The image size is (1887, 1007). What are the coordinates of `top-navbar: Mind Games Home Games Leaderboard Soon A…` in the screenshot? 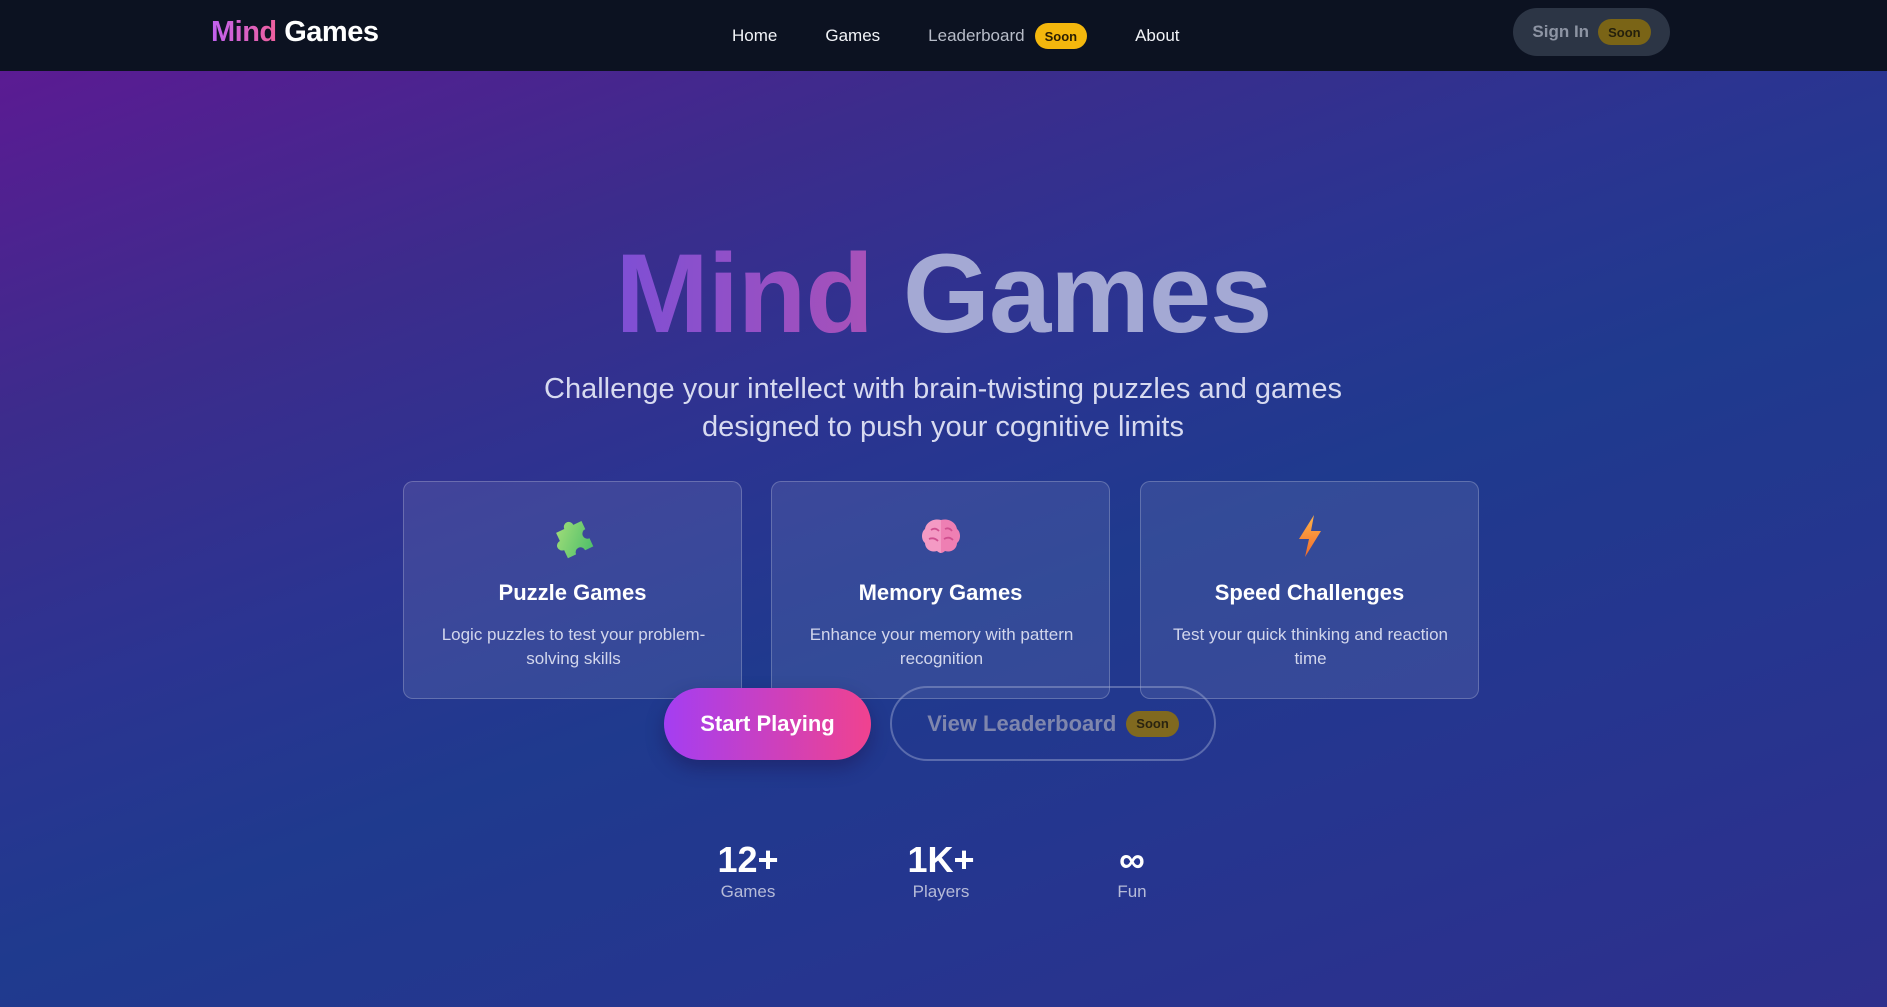 It's located at (943, 35).